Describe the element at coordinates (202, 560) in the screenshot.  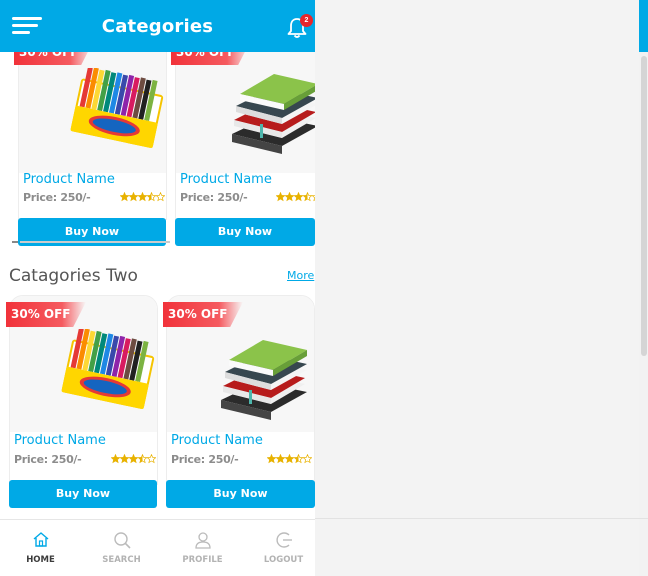
I see `nav-label: PROFILE` at that location.